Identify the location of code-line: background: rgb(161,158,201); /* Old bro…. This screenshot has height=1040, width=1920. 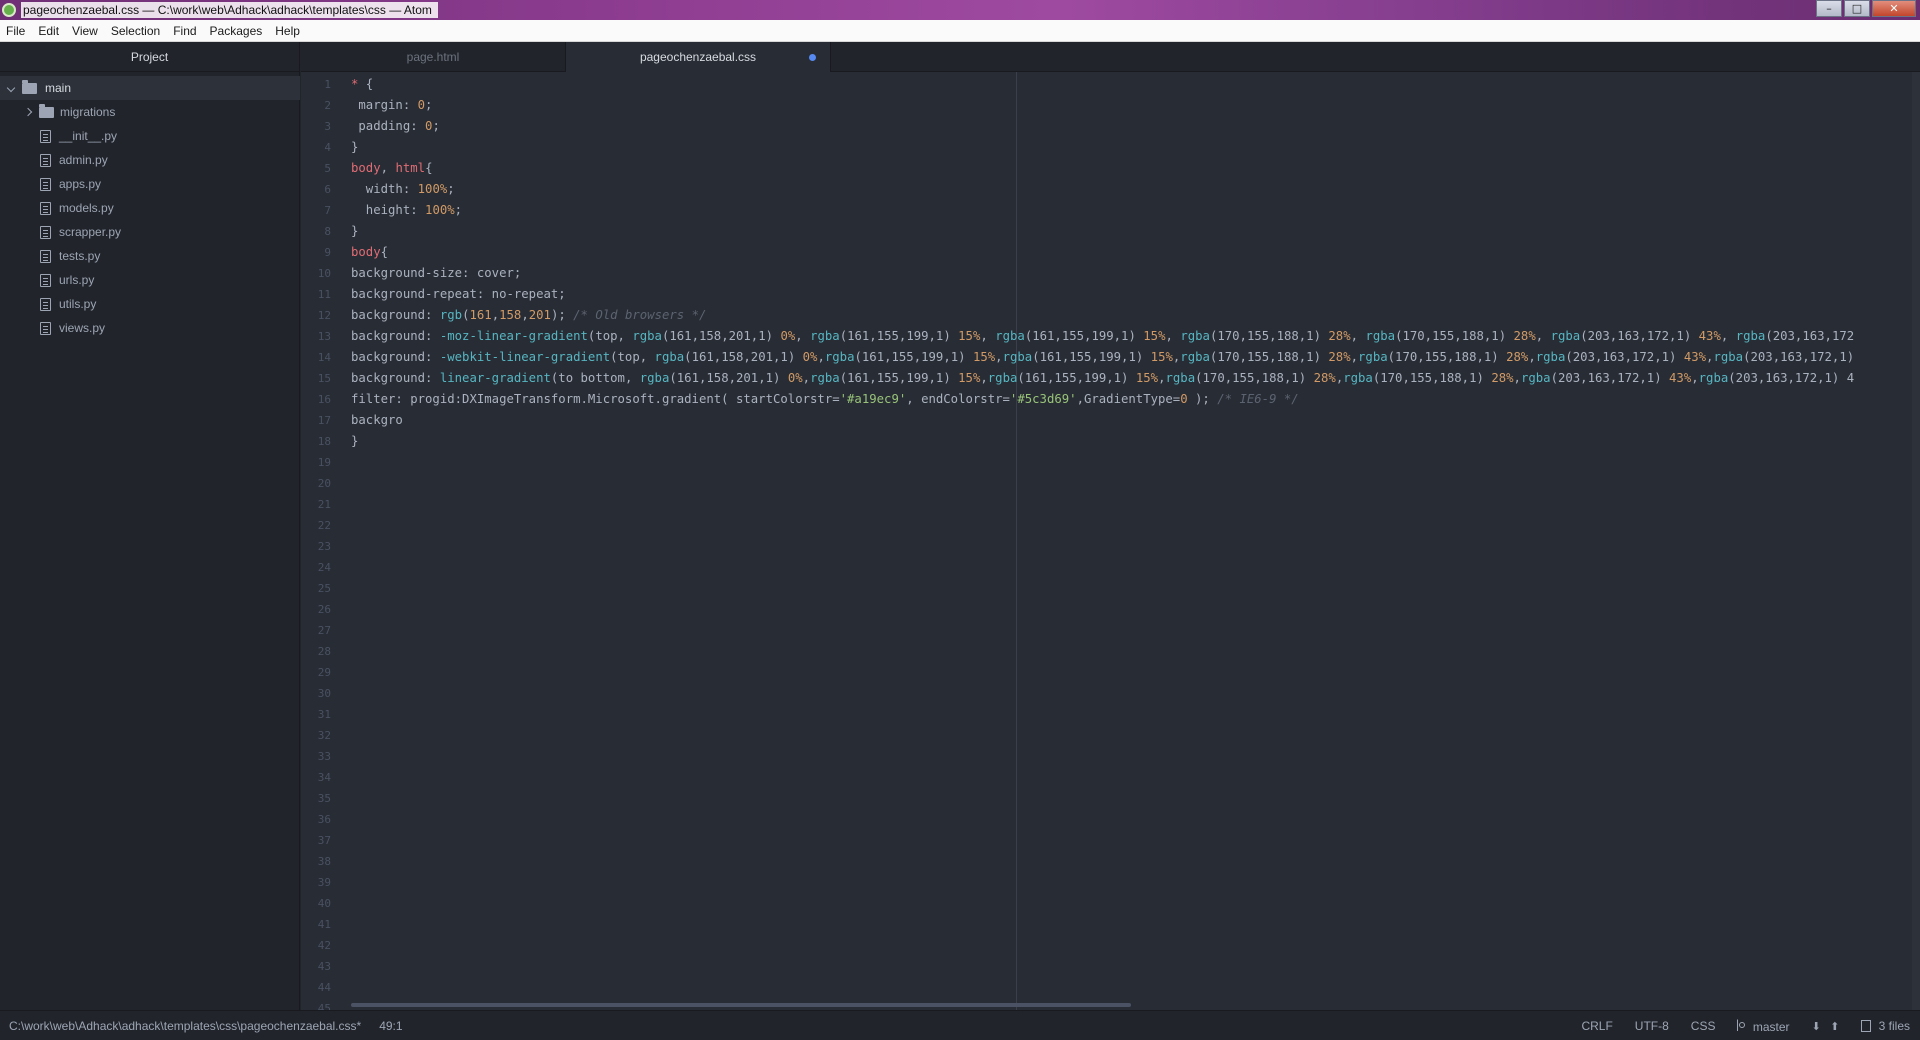
(528, 315).